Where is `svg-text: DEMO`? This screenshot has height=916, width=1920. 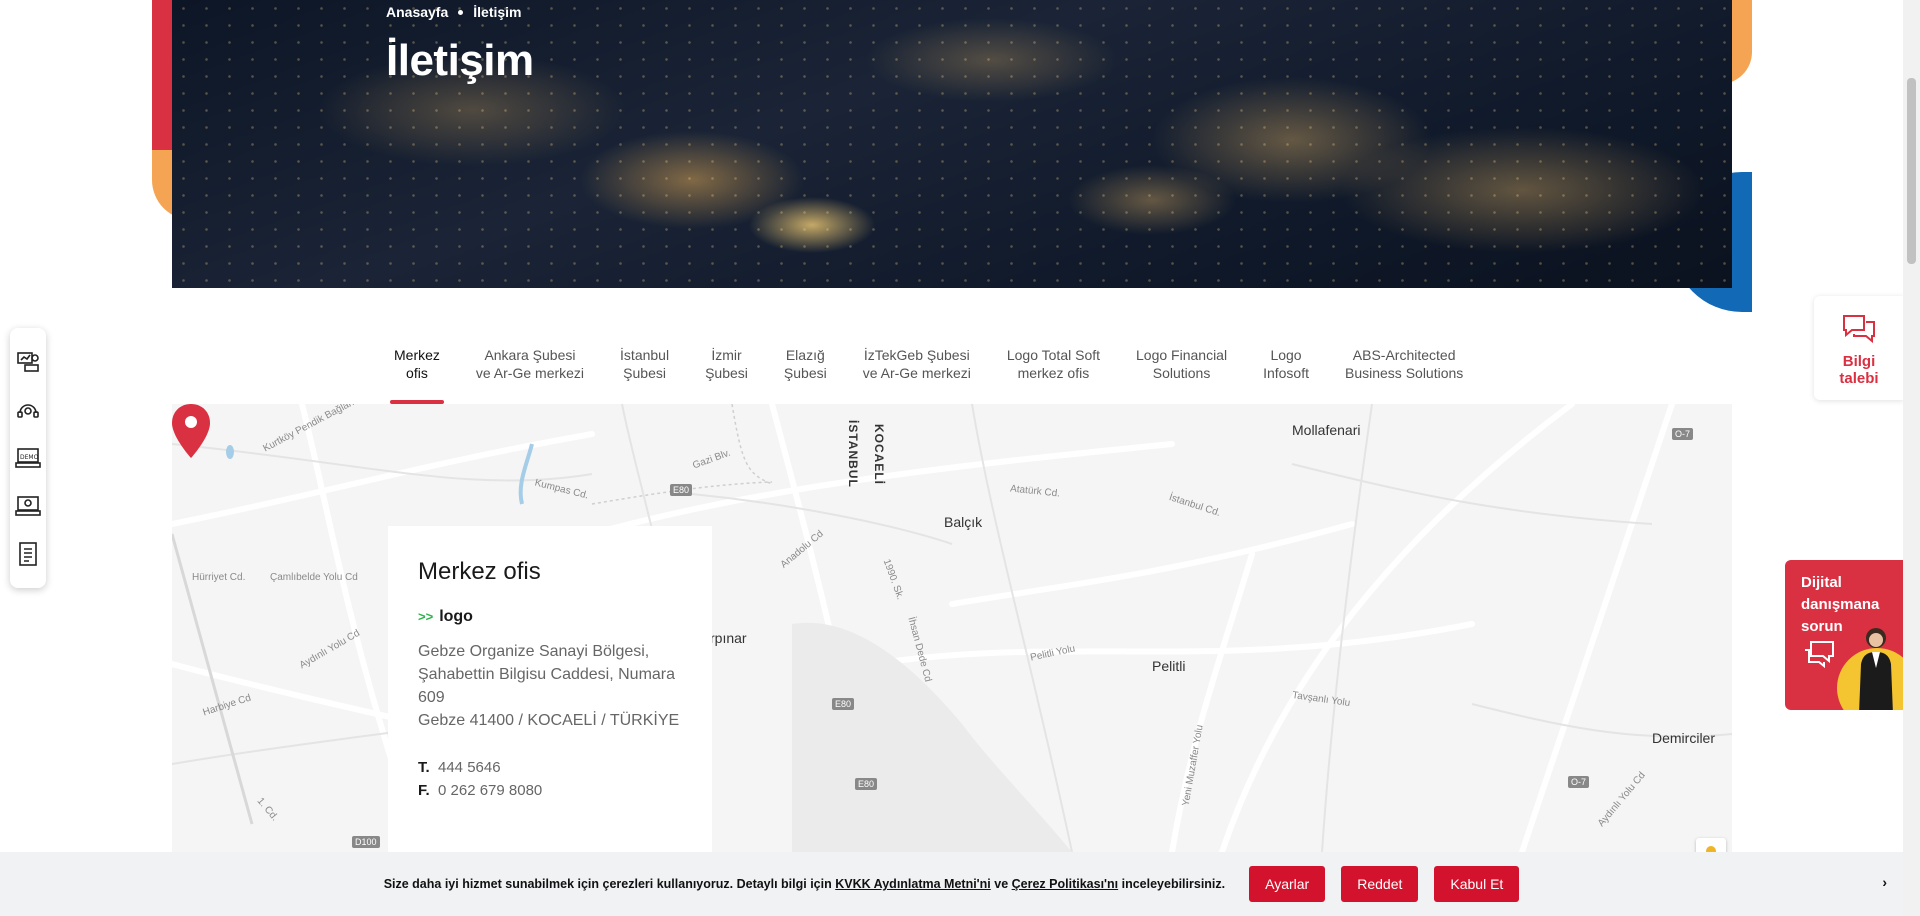
svg-text: DEMO is located at coordinates (29, 457).